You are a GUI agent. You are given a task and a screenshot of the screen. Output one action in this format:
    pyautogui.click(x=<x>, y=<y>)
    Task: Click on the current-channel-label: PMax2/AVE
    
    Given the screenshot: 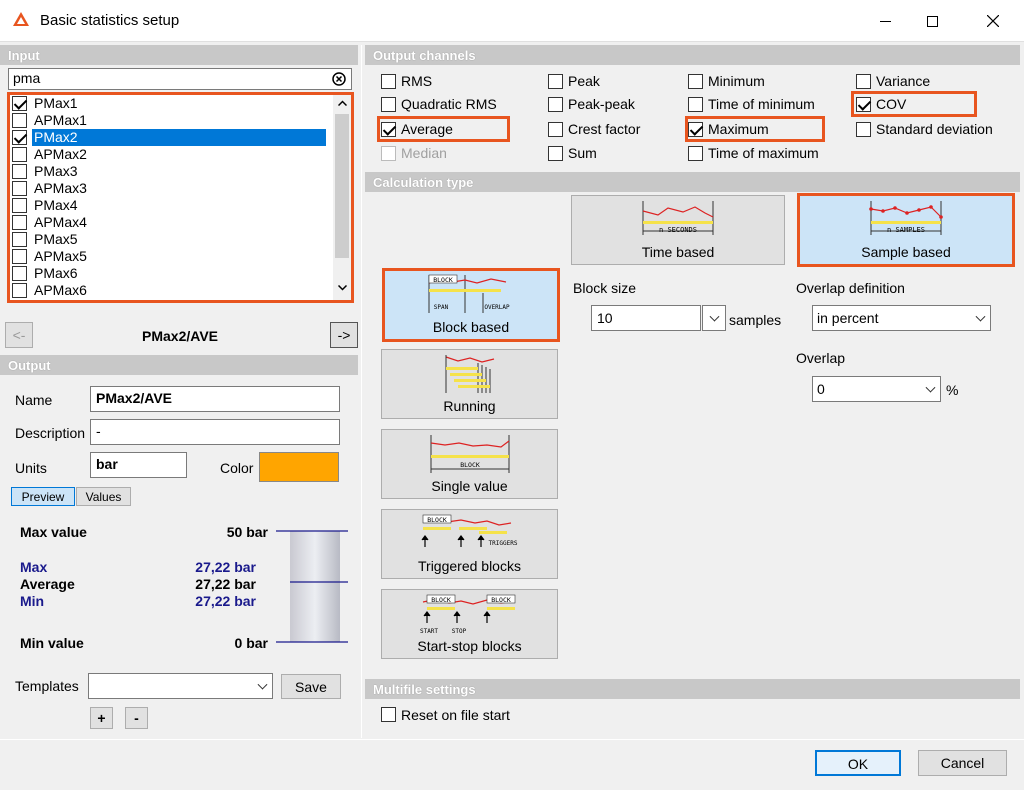 What is the action you would take?
    pyautogui.click(x=180, y=336)
    